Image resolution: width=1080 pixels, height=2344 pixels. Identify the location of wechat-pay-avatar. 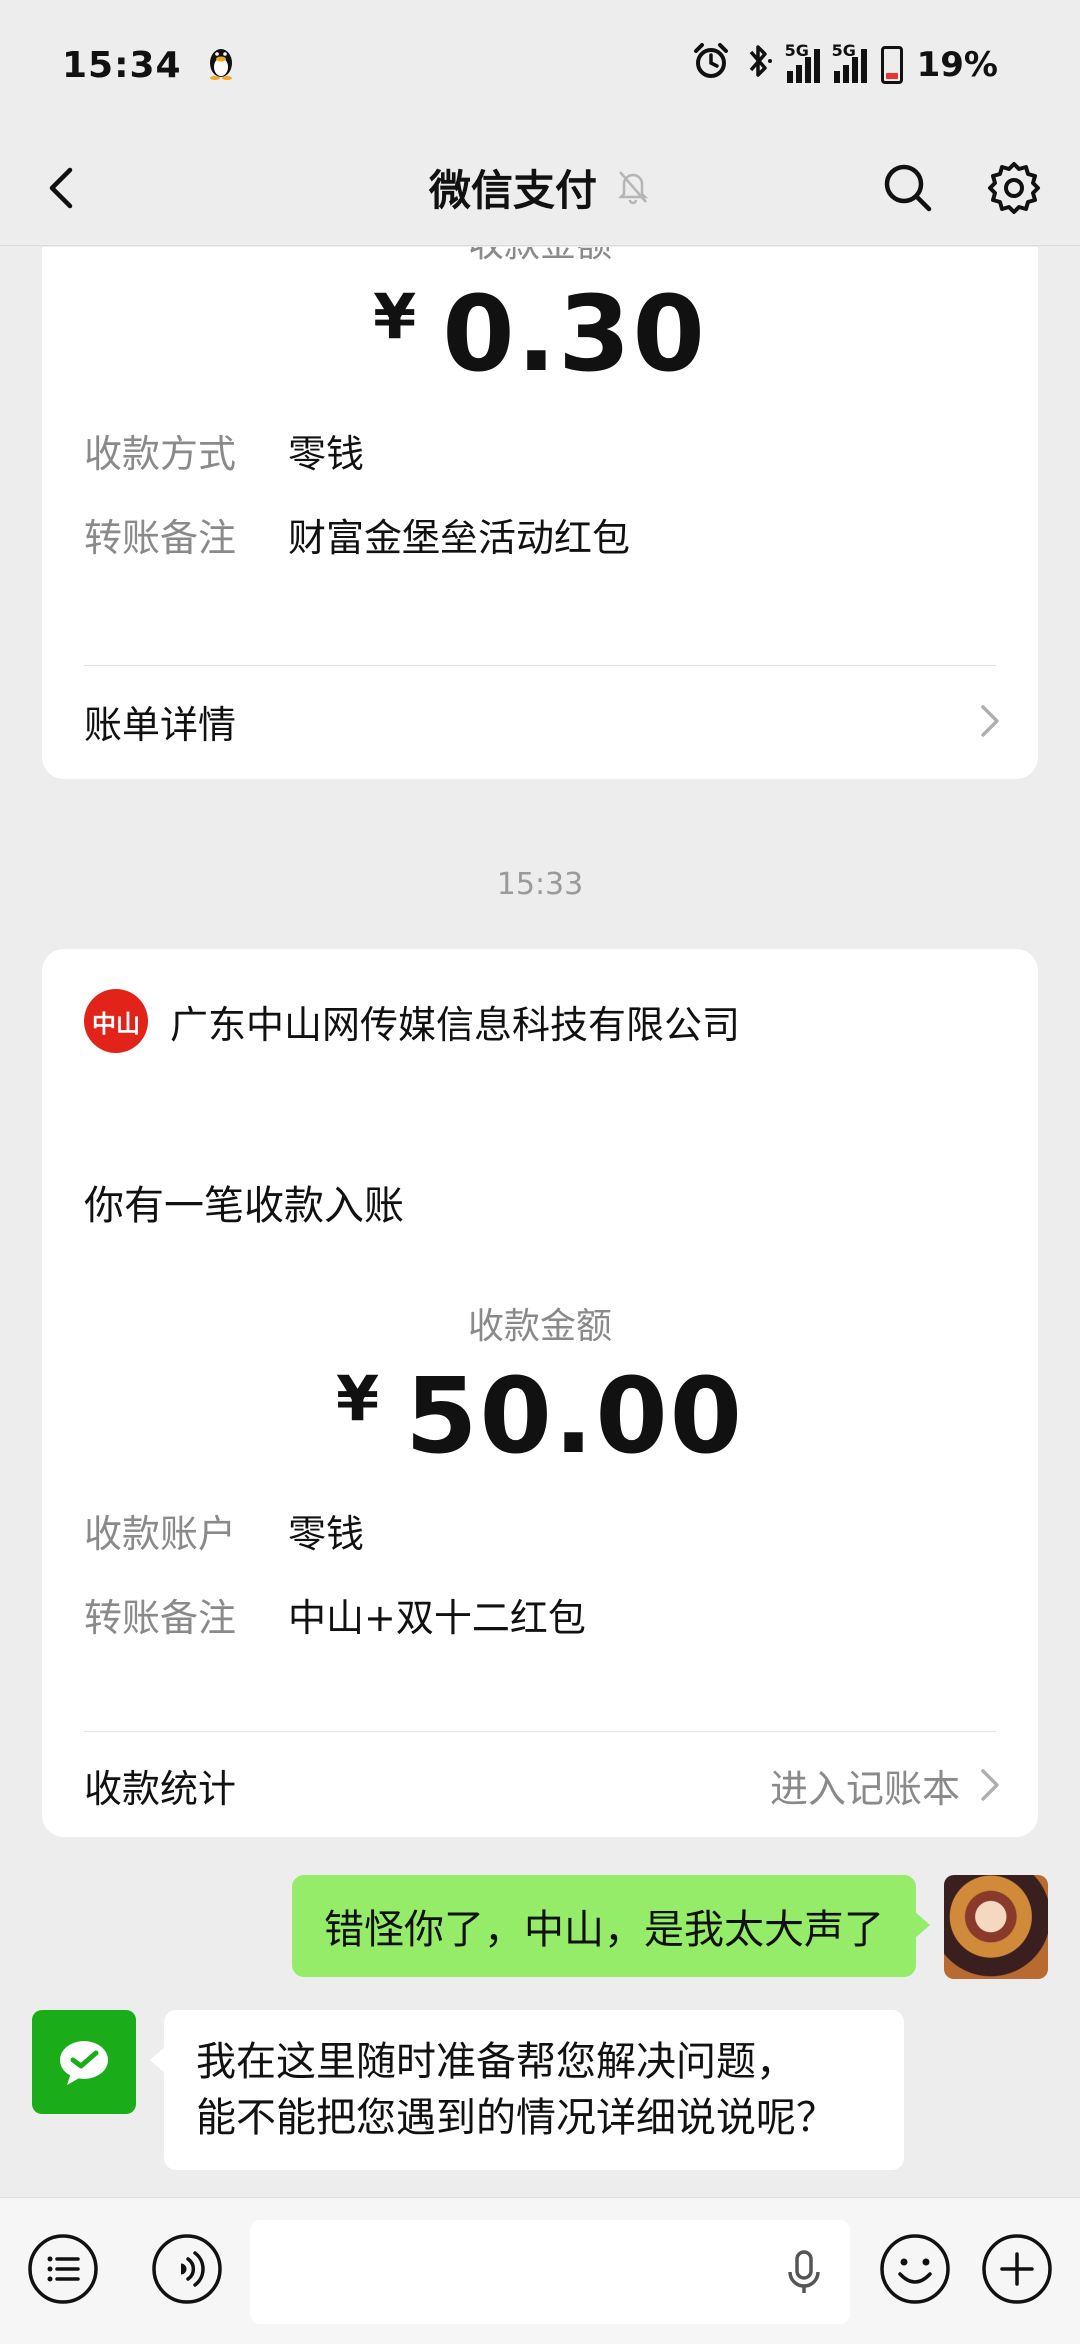
(84, 2062).